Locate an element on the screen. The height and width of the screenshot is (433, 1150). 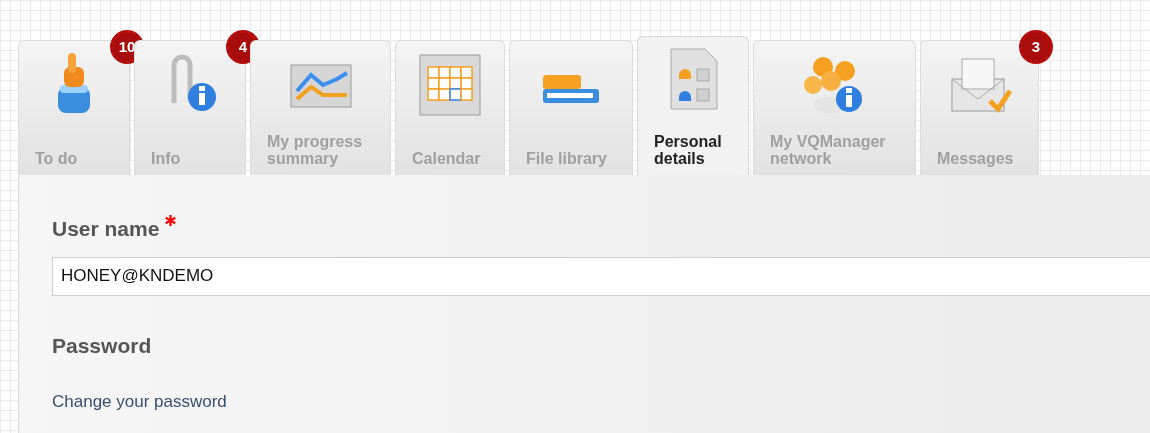
tab: My VQManager network is located at coordinates (834, 107).